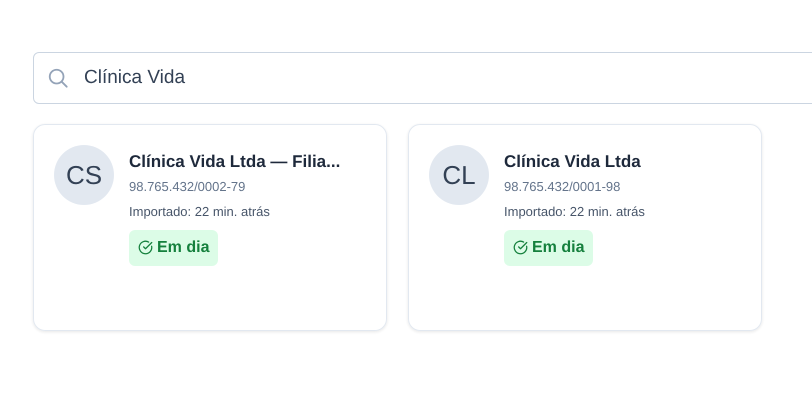 The image size is (812, 420). I want to click on company-name: Clínica Vida Ltda, so click(572, 162).